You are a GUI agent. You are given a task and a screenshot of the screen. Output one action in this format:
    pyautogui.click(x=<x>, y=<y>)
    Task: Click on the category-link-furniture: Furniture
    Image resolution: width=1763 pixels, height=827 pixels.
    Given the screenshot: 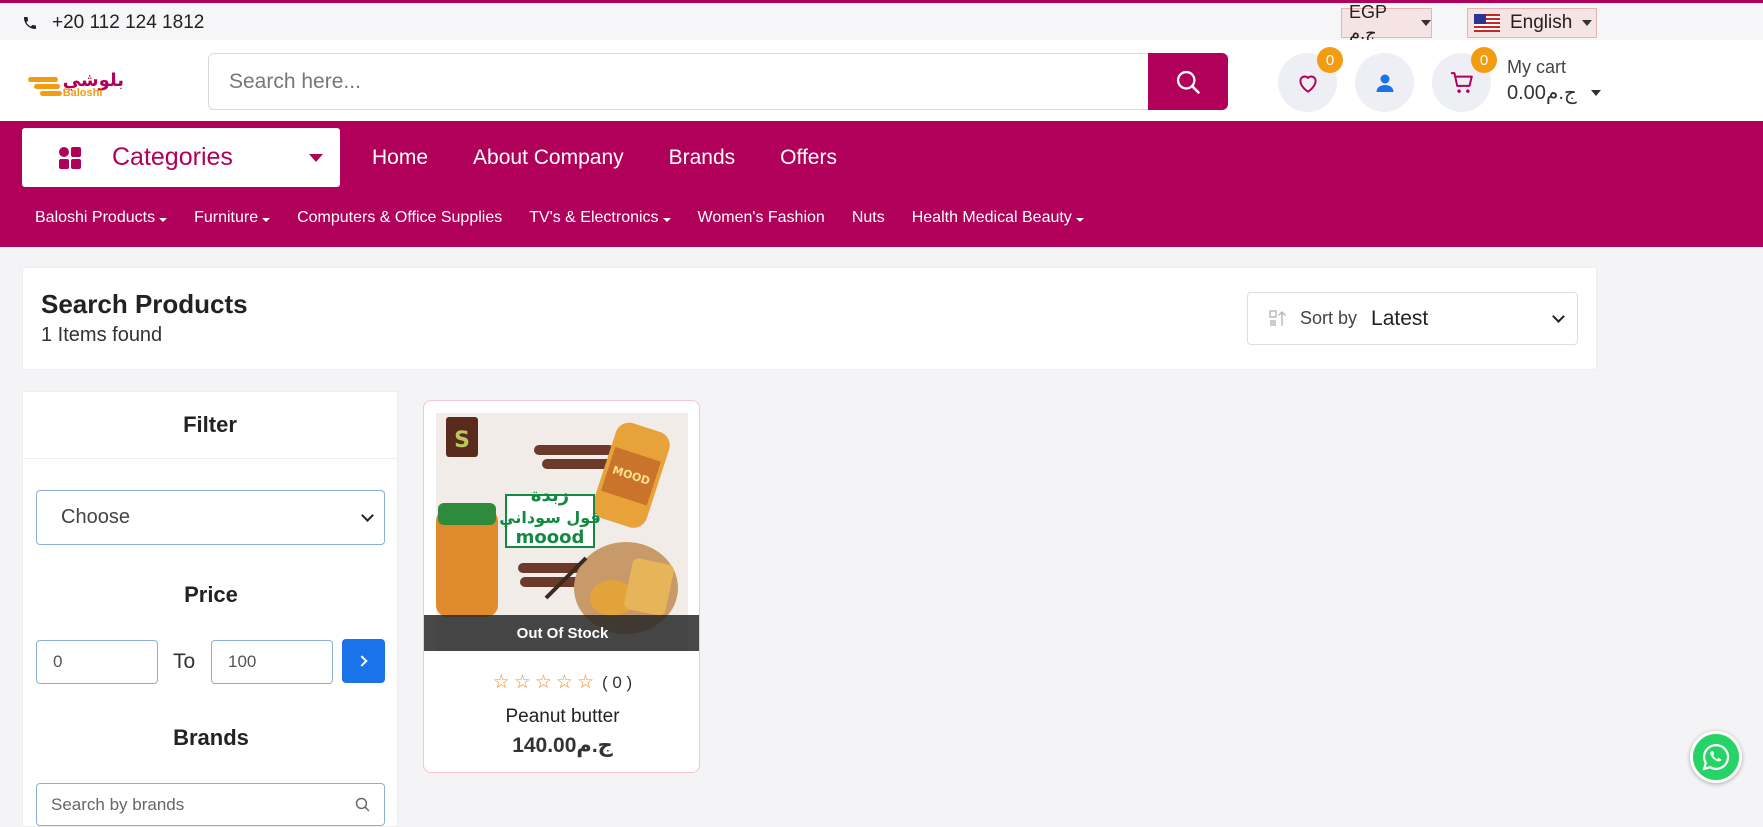 What is the action you would take?
    pyautogui.click(x=232, y=218)
    